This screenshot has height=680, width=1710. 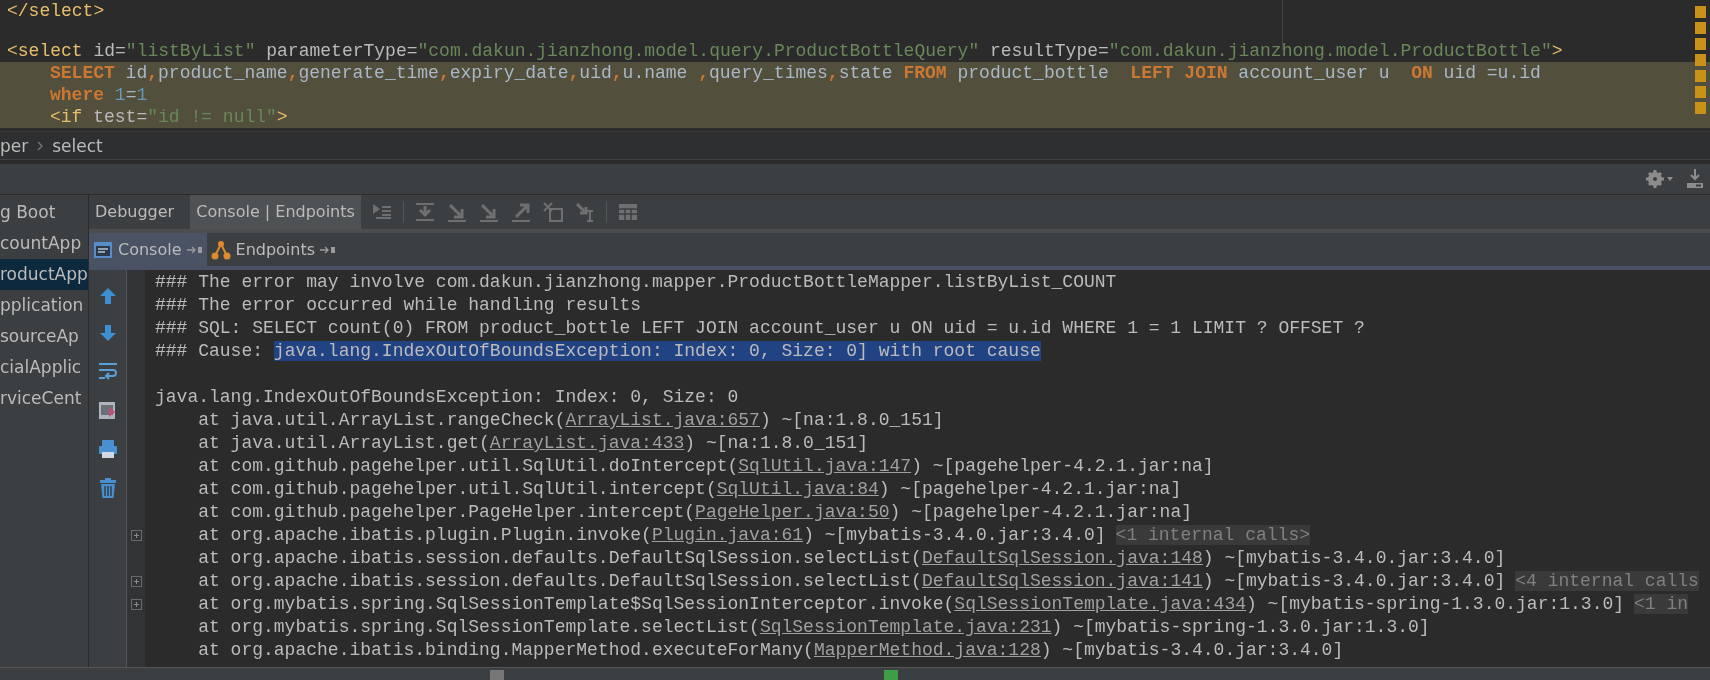 What do you see at coordinates (795, 73) in the screenshot?
I see `code-line: SELECT id,product_name,generate_time,expiry_date,uid,u.name ,query_times,state FROM product_bottle LEFT JOIN account_user u ON uid =u.id` at bounding box center [795, 73].